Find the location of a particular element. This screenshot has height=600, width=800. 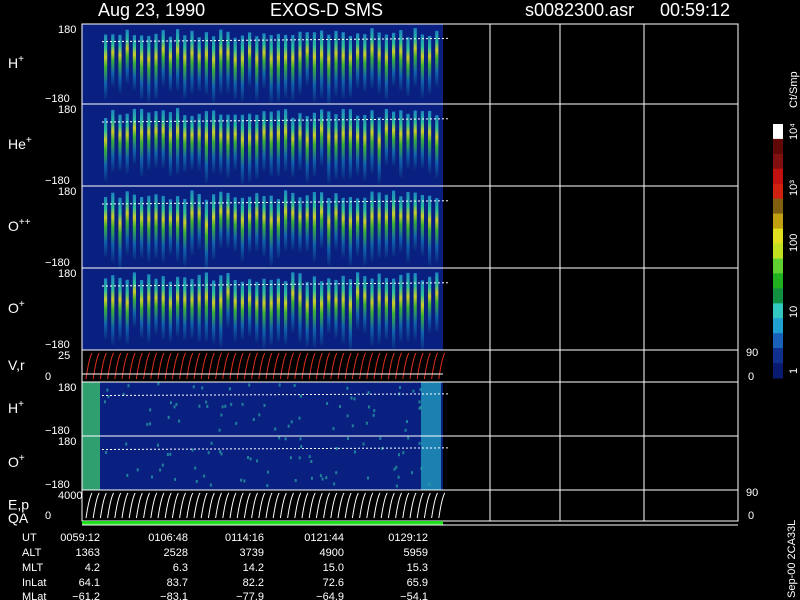

panel-4: 180−180O+ is located at coordinates (373, 309).